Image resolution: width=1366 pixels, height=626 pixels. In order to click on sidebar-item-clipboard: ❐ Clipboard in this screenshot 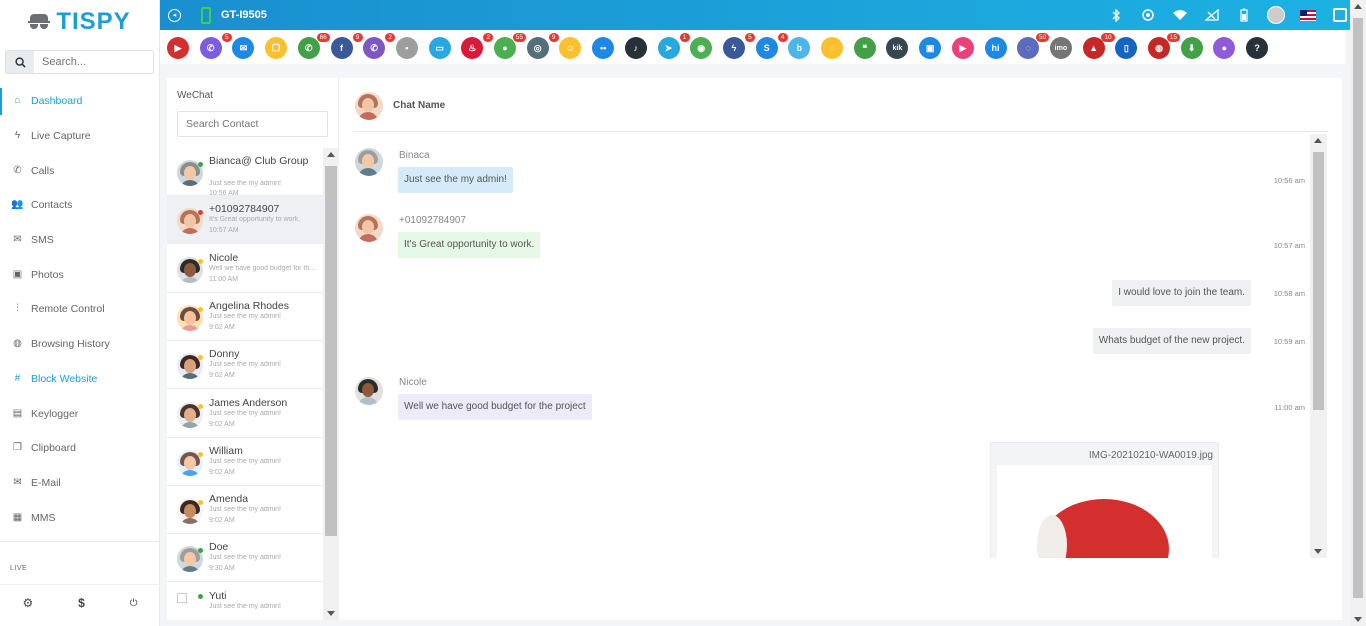, I will do `click(79, 448)`.